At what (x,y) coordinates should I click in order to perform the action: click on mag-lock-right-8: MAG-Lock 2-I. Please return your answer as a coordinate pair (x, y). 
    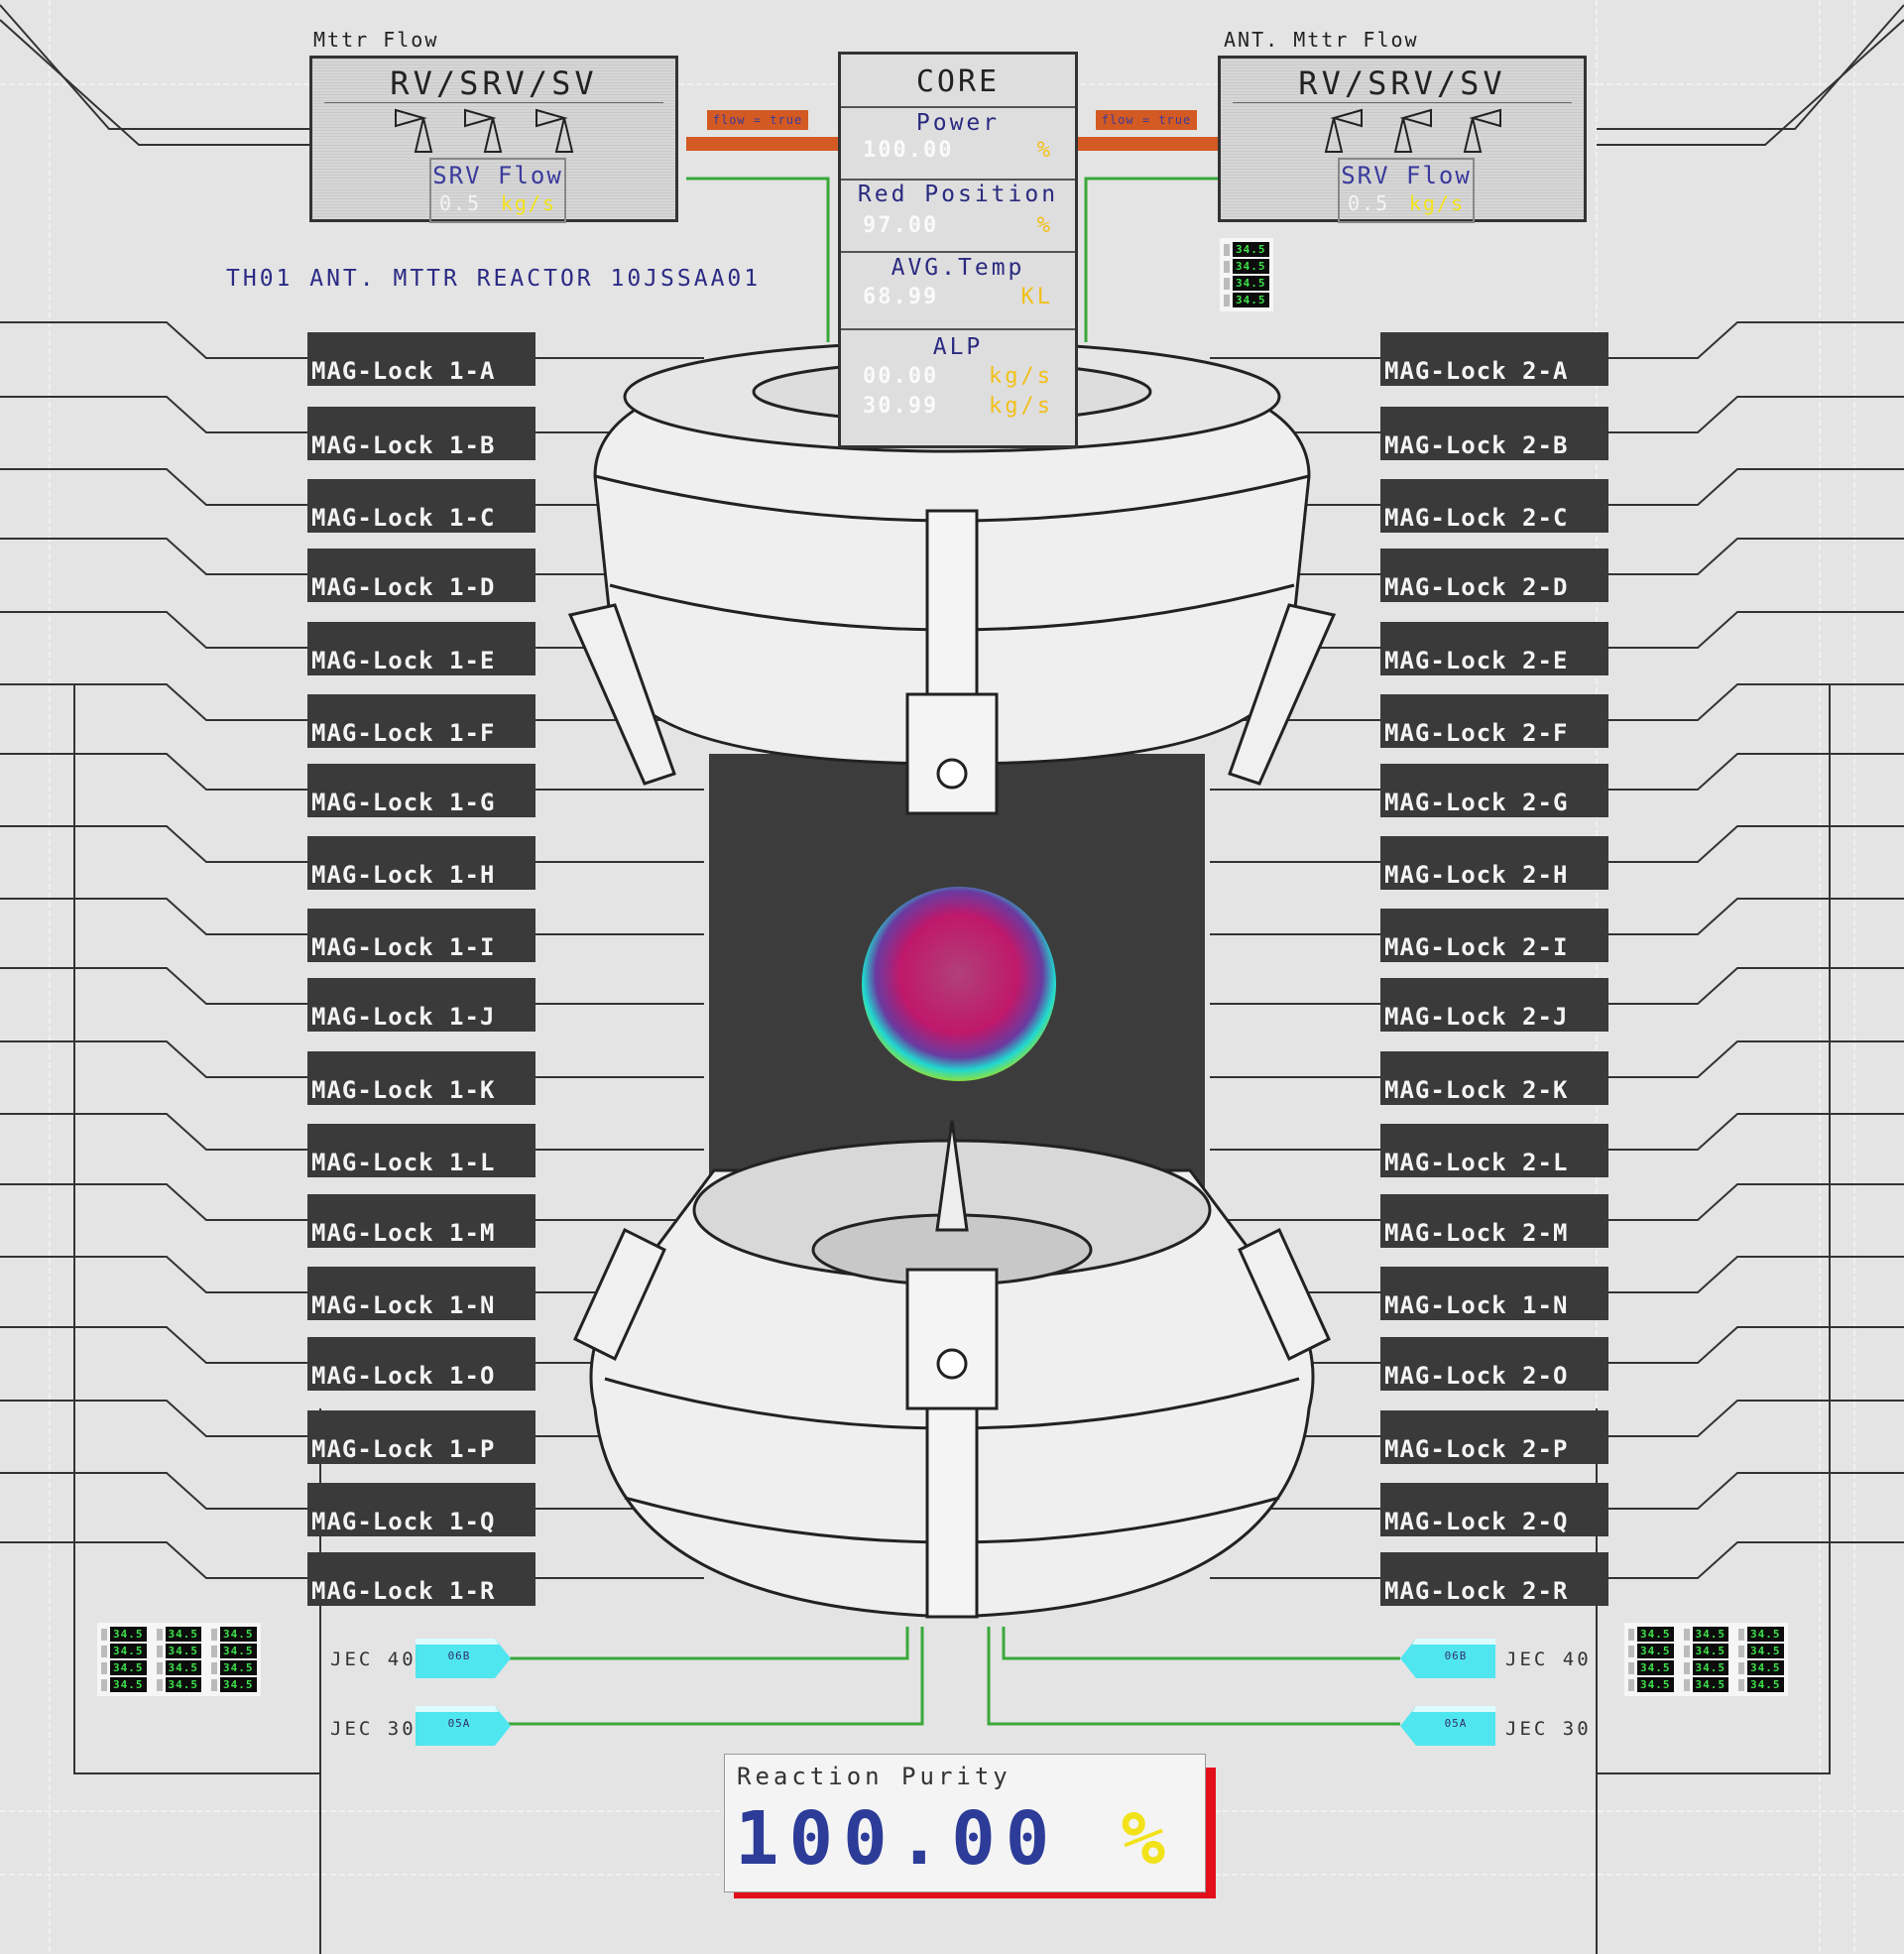
    Looking at the image, I should click on (1494, 935).